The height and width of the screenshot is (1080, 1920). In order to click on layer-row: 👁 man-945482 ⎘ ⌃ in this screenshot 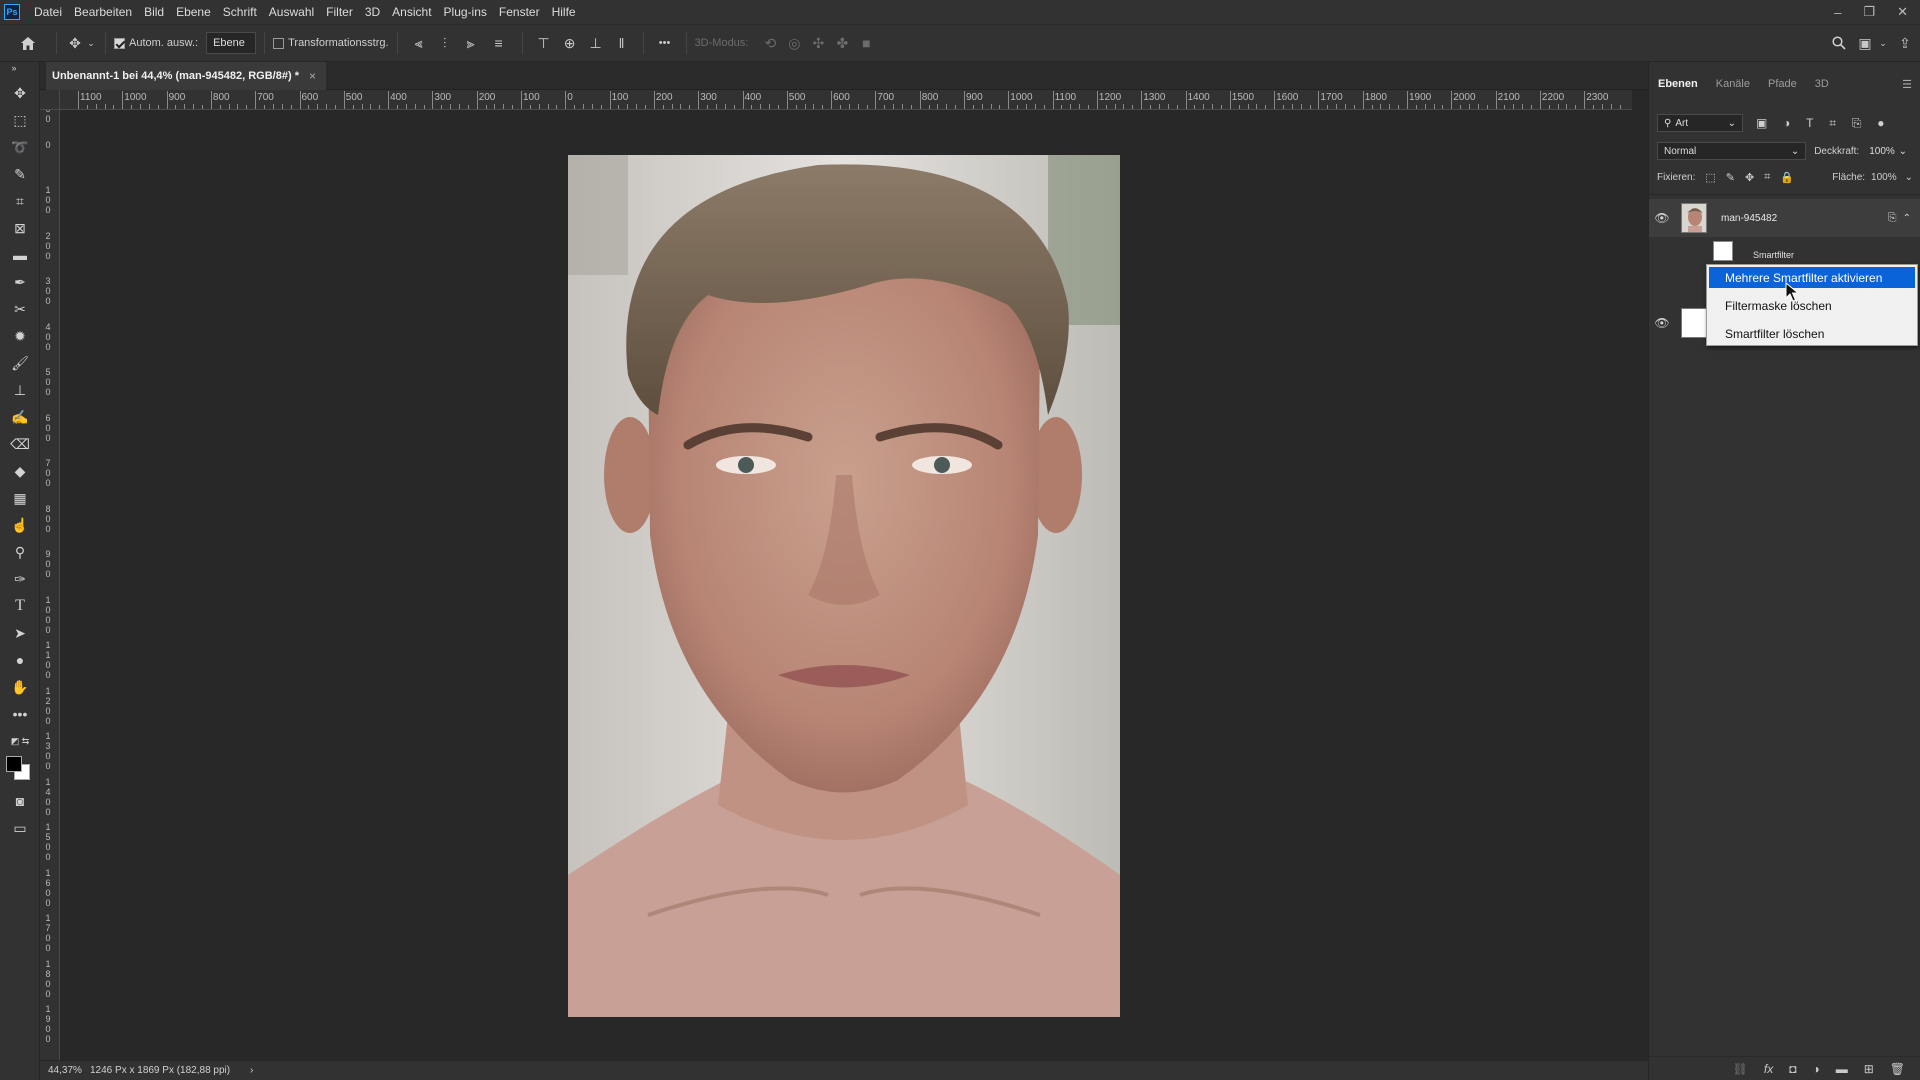, I will do `click(1784, 218)`.